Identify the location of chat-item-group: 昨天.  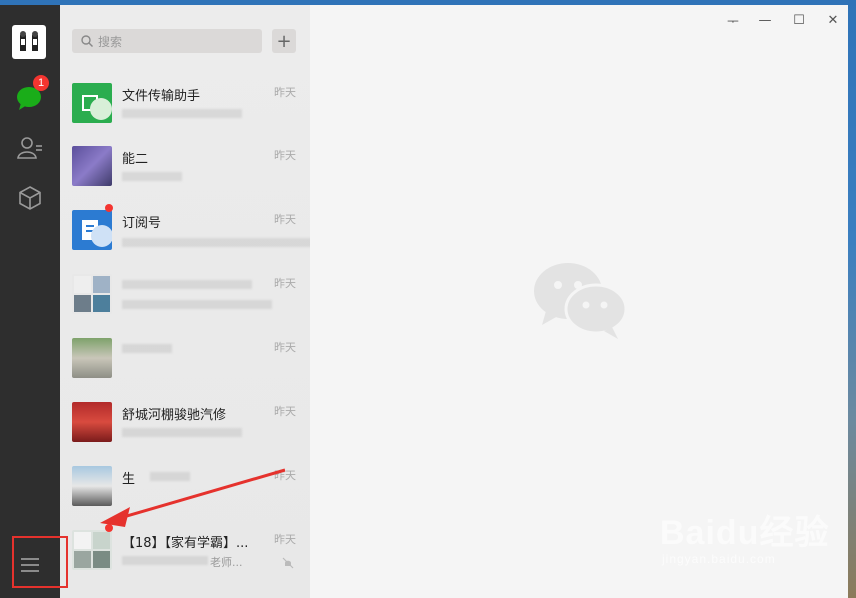
(185, 302).